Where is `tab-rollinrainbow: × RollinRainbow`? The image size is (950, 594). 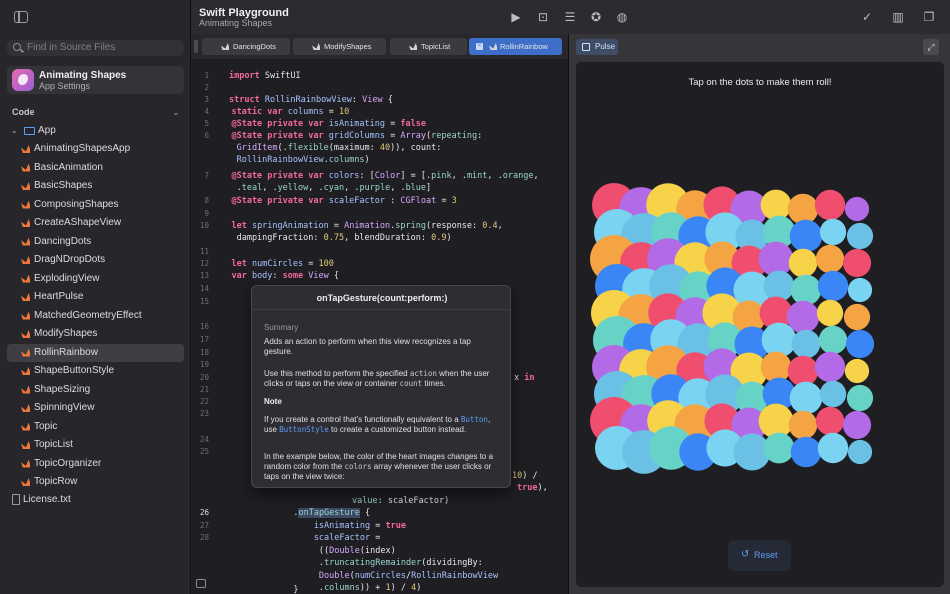 tab-rollinrainbow: × RollinRainbow is located at coordinates (515, 46).